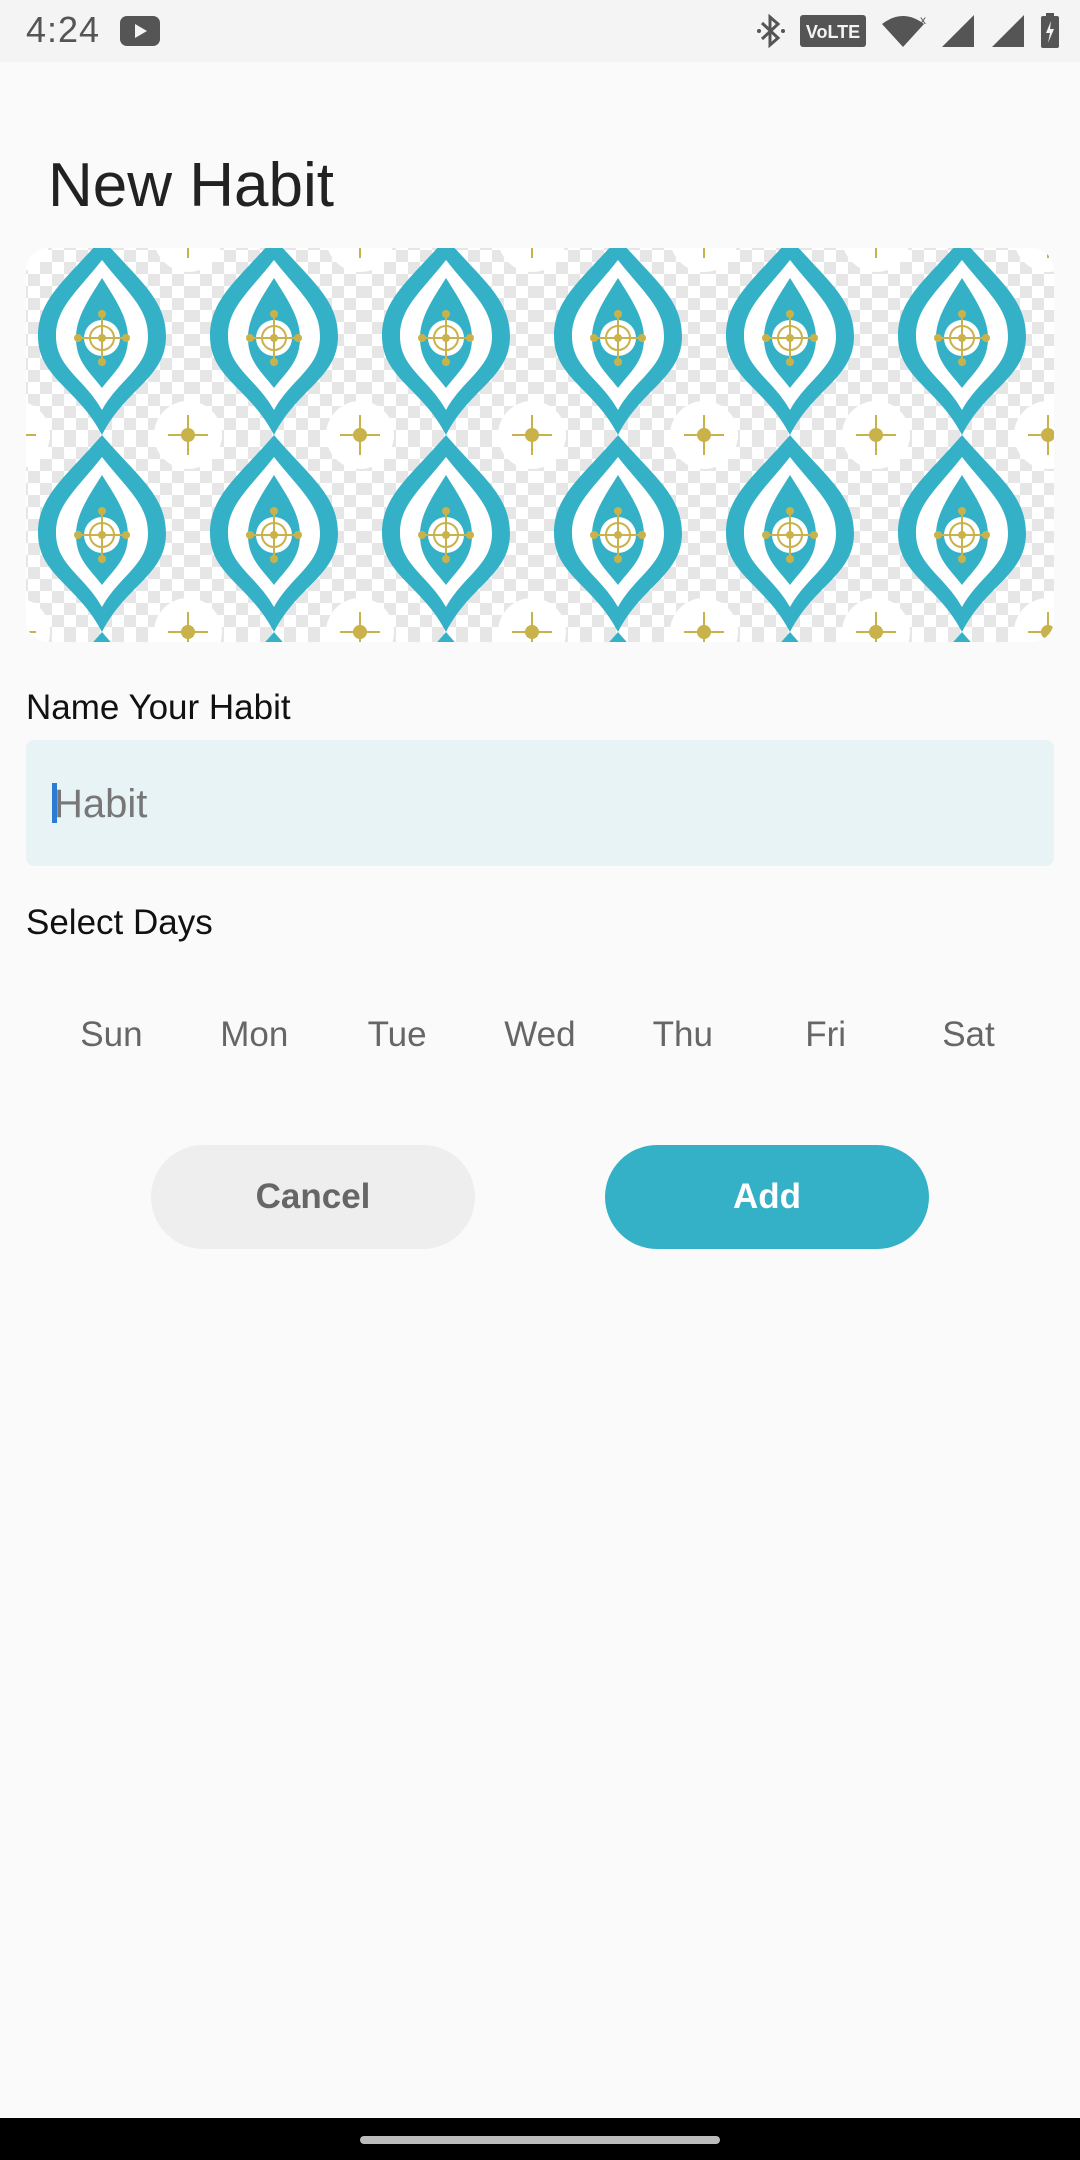  What do you see at coordinates (313, 1197) in the screenshot?
I see `cancel-button: Cancel` at bounding box center [313, 1197].